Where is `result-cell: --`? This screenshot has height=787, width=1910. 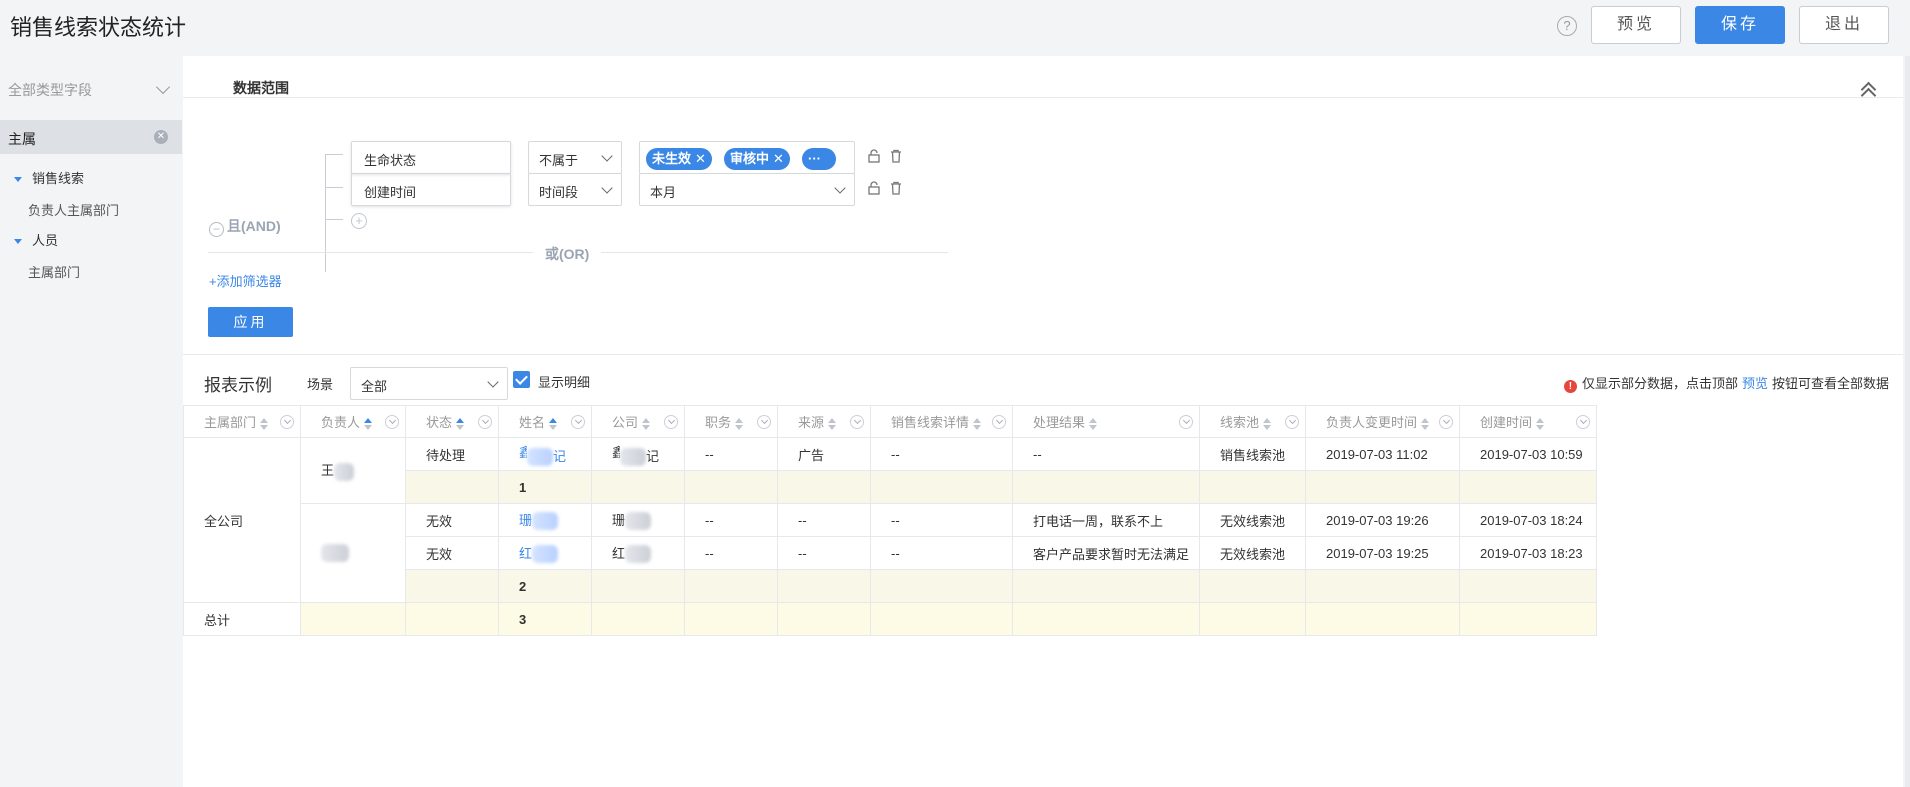 result-cell: -- is located at coordinates (1106, 454).